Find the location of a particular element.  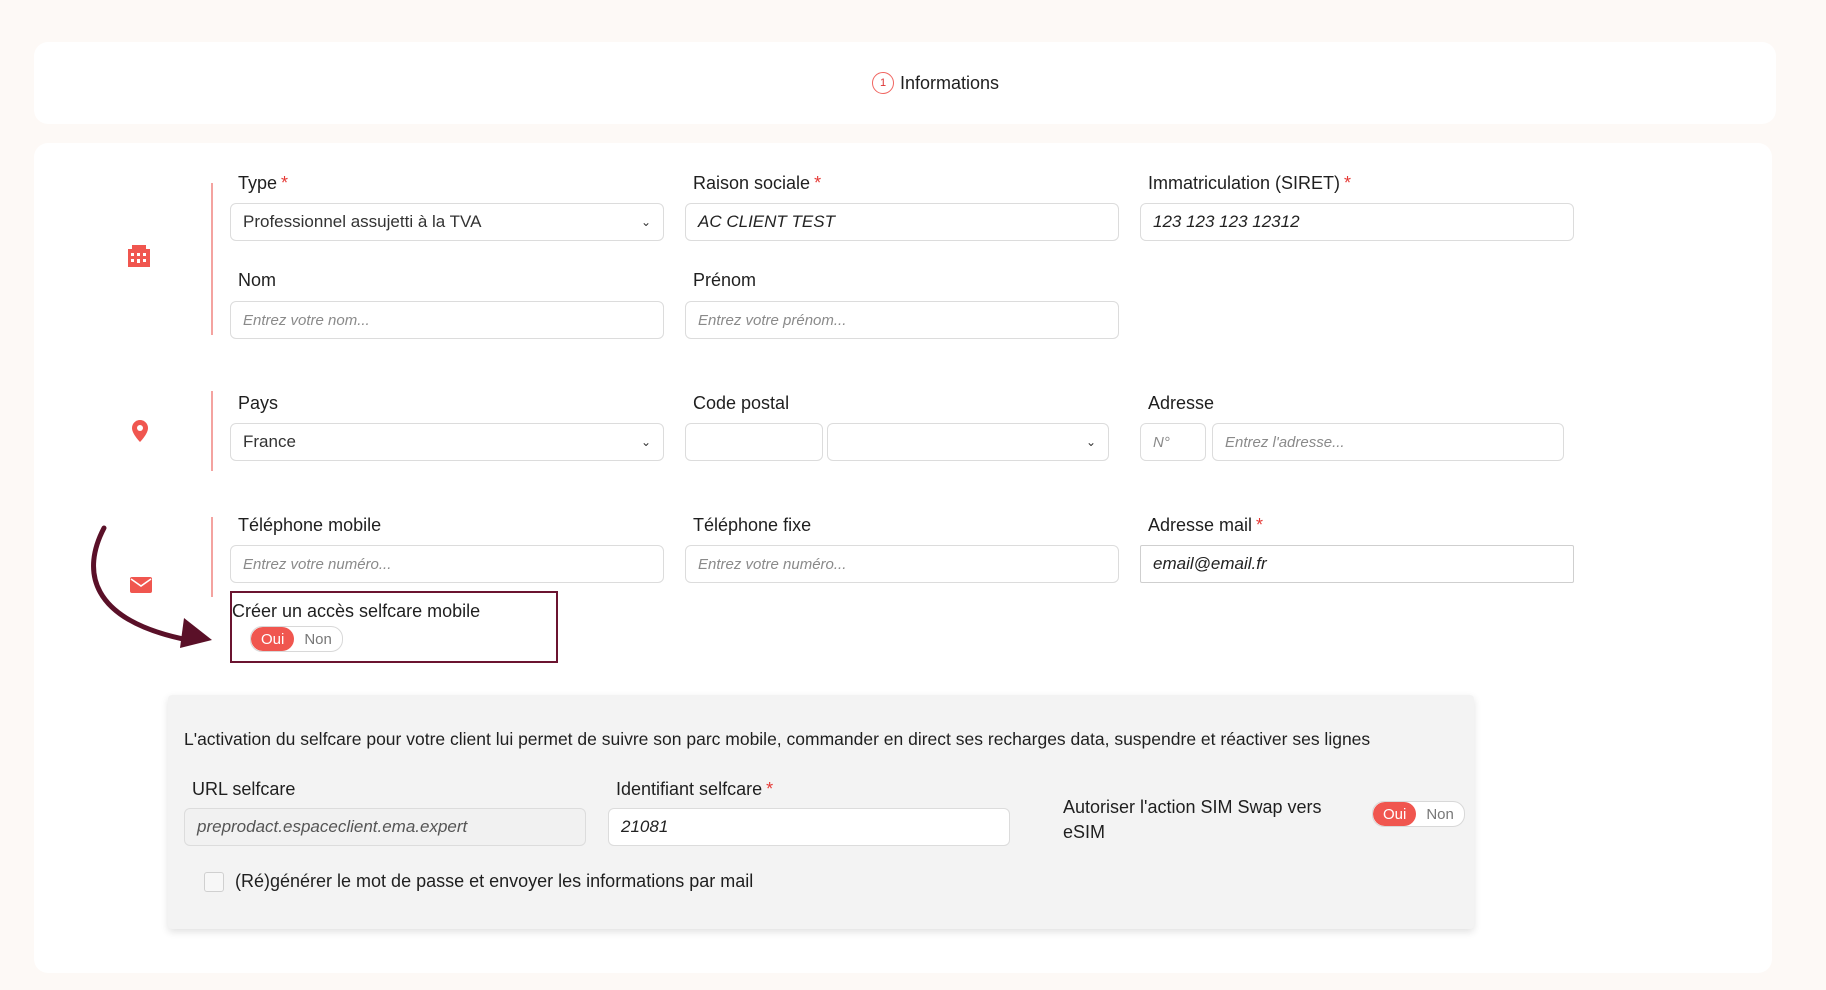

regenerate-password-checkbox is located at coordinates (214, 882).